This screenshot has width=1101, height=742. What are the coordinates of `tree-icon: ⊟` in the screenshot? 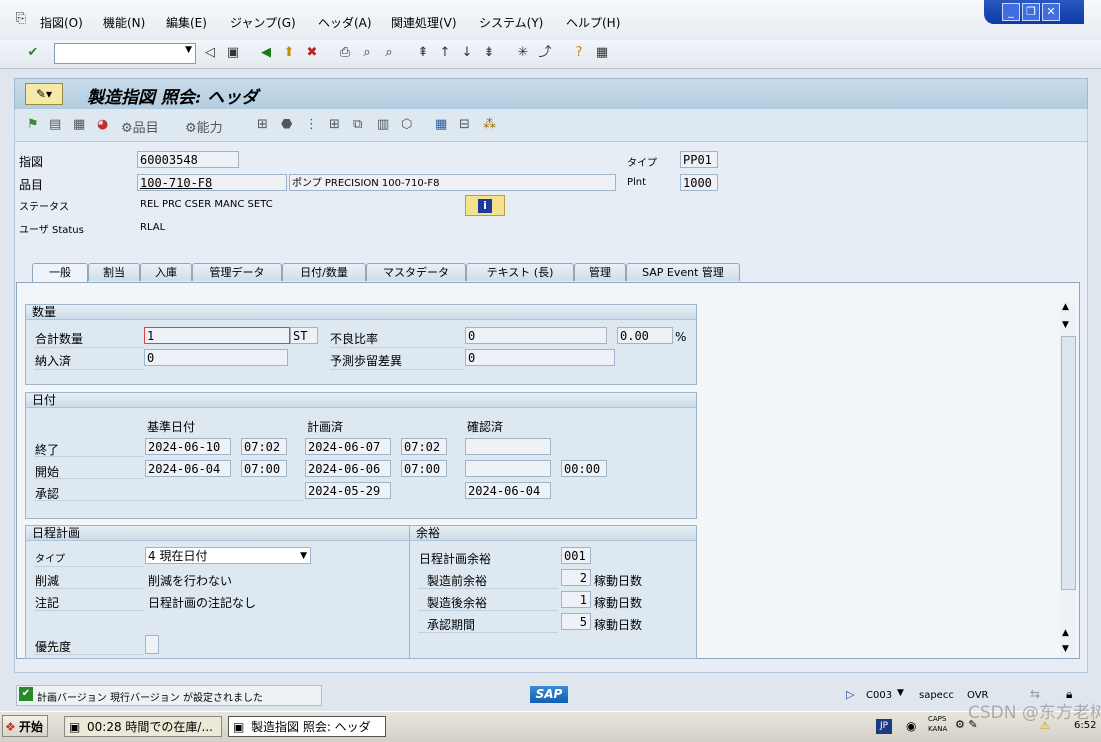 It's located at (464, 124).